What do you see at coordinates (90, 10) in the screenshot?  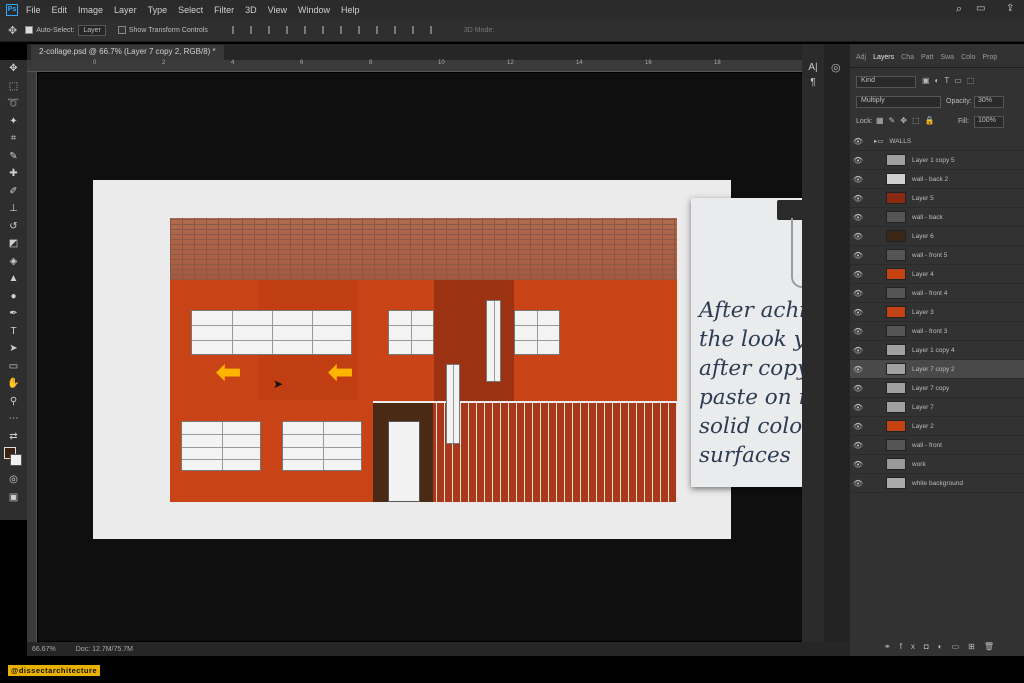 I see `menu-image: Image` at bounding box center [90, 10].